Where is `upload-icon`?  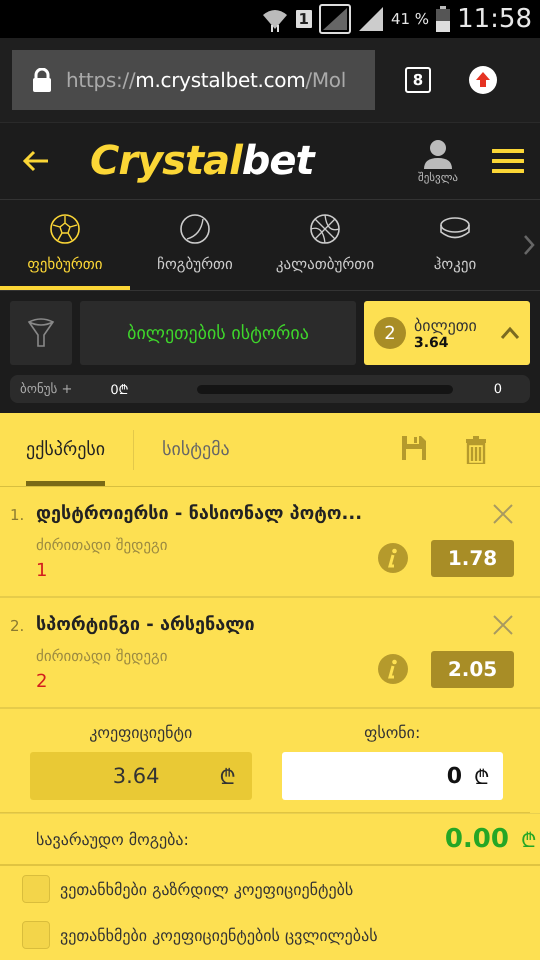 upload-icon is located at coordinates (483, 80).